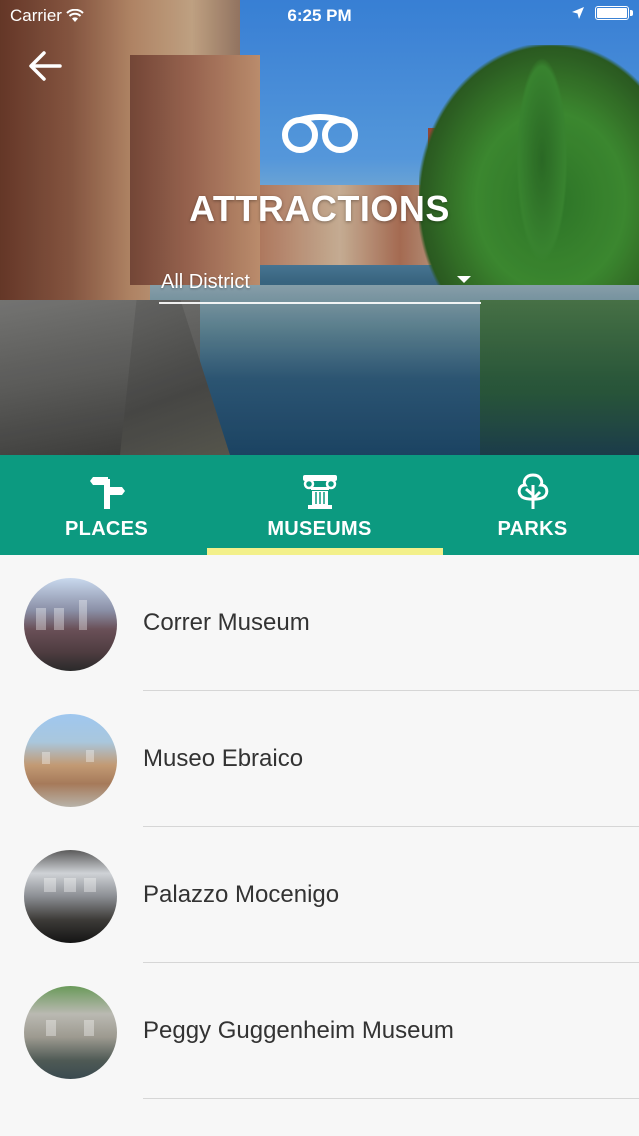 The height and width of the screenshot is (1136, 639). I want to click on tab-museums: MUSEUMS, so click(319, 505).